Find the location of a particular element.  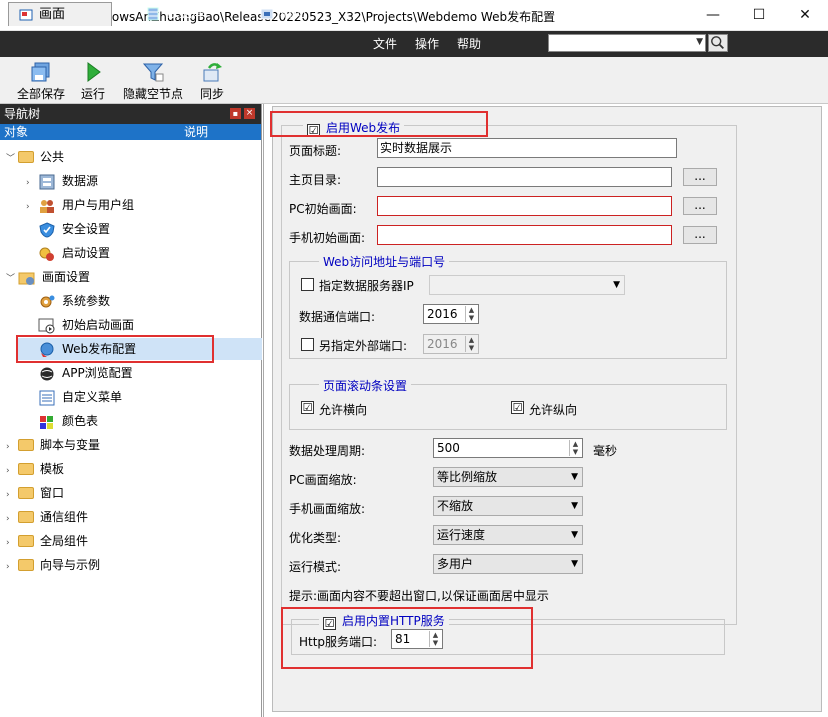

shield-icon is located at coordinates (47, 229).